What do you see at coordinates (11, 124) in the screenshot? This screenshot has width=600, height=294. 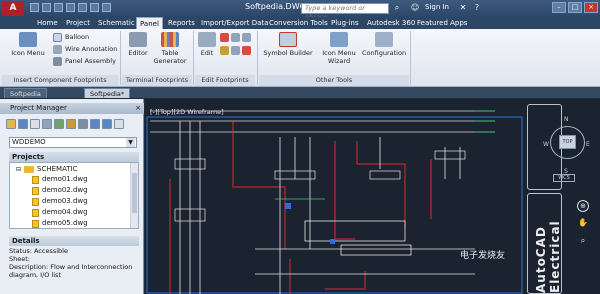 I see `open-project-icon` at bounding box center [11, 124].